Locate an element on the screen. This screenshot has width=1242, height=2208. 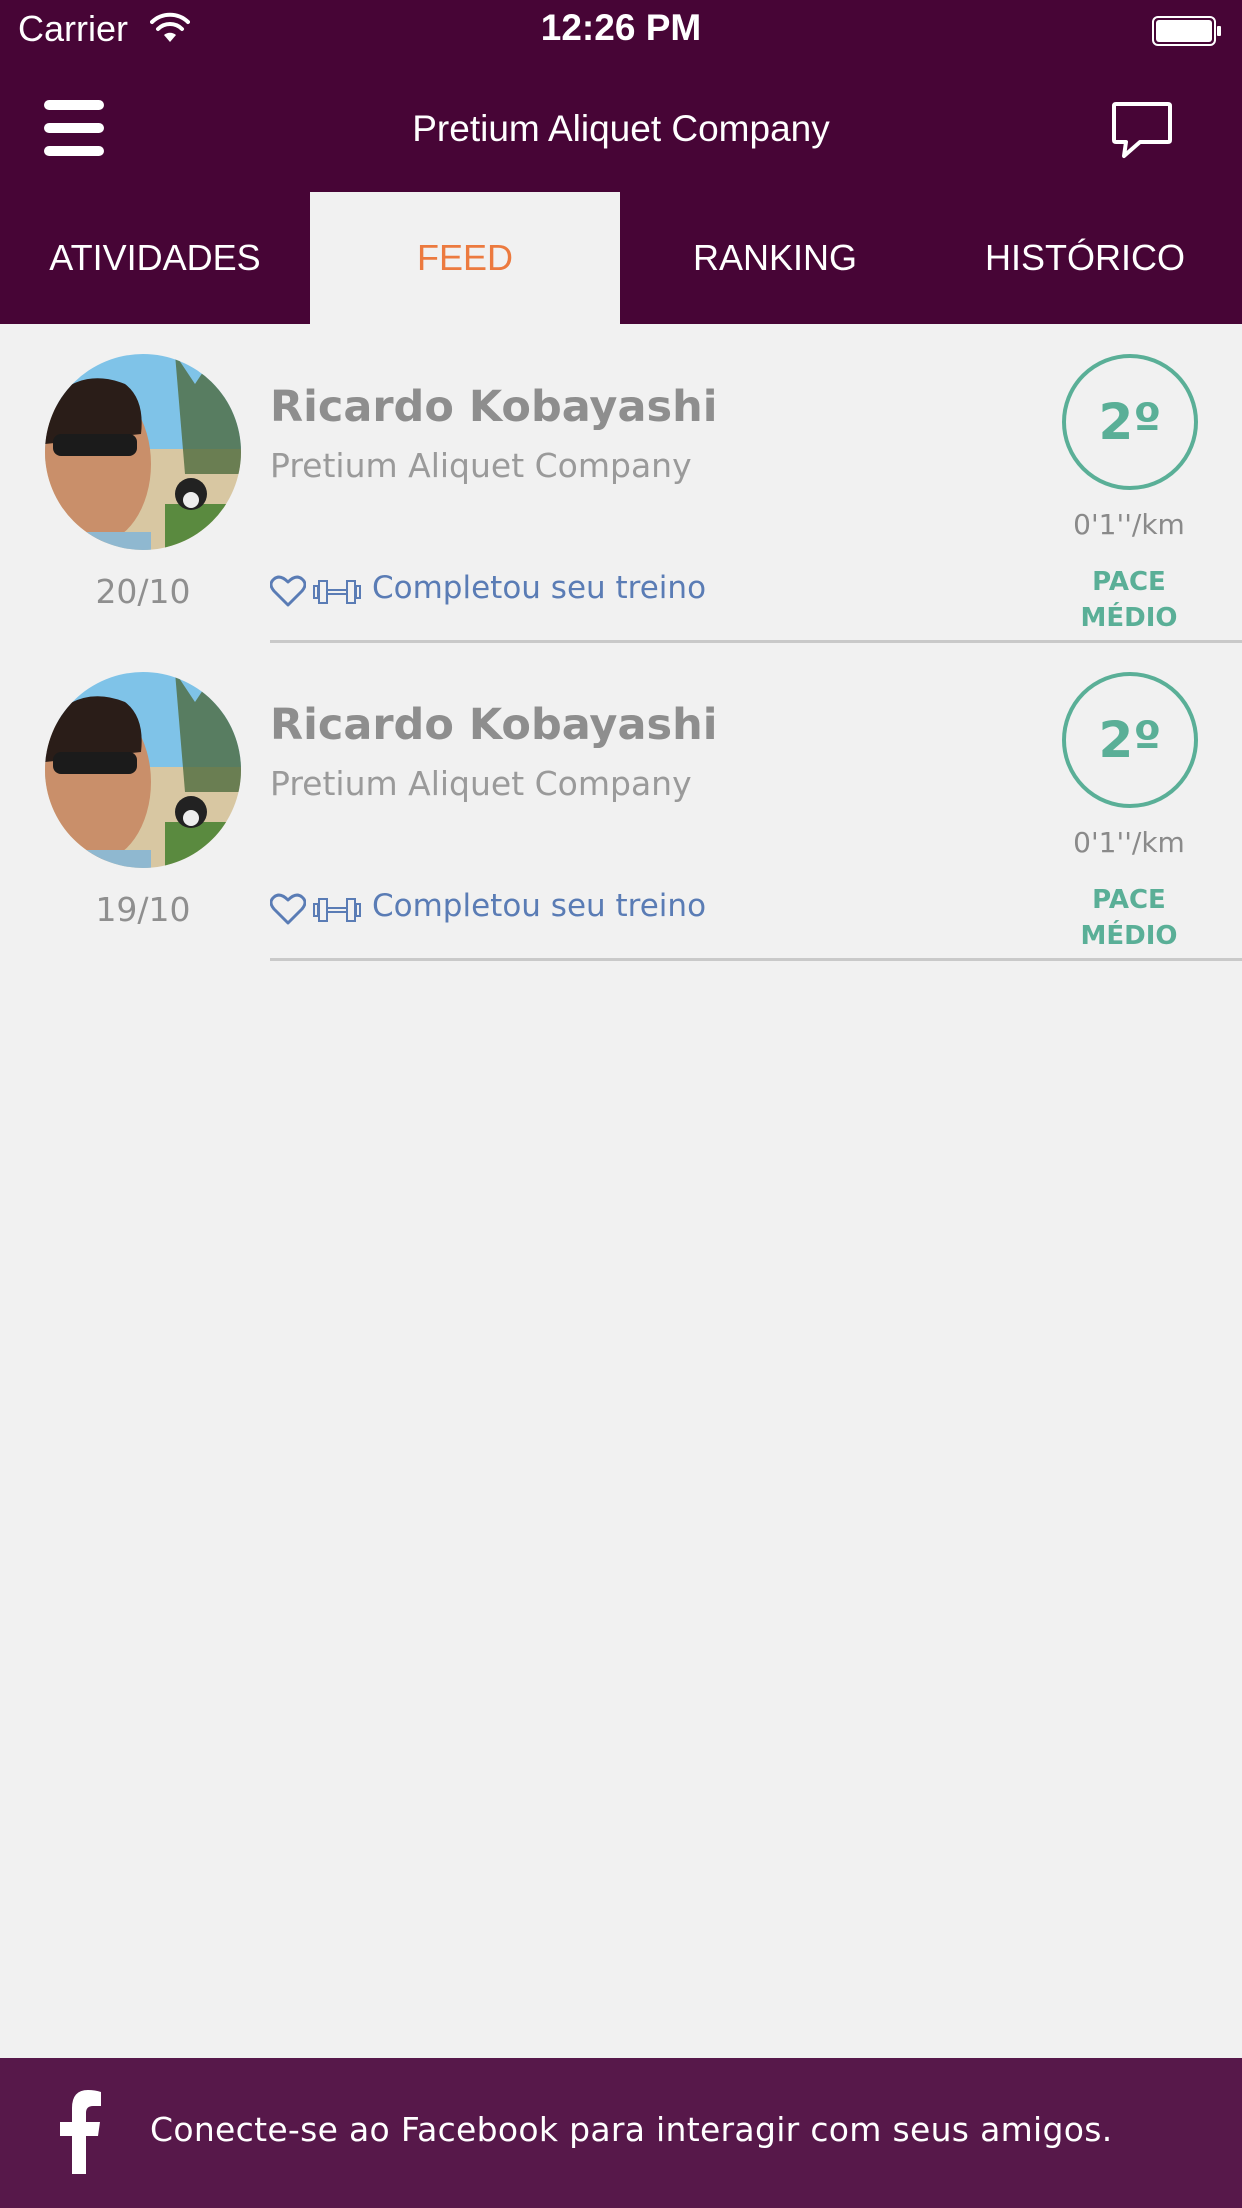
tab-ranking: RANKING is located at coordinates (775, 258).